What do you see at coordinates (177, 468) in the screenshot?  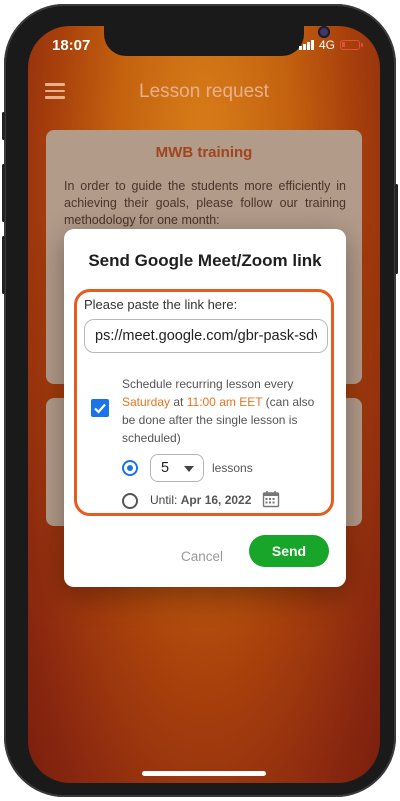 I see `lesson-count-select: 5` at bounding box center [177, 468].